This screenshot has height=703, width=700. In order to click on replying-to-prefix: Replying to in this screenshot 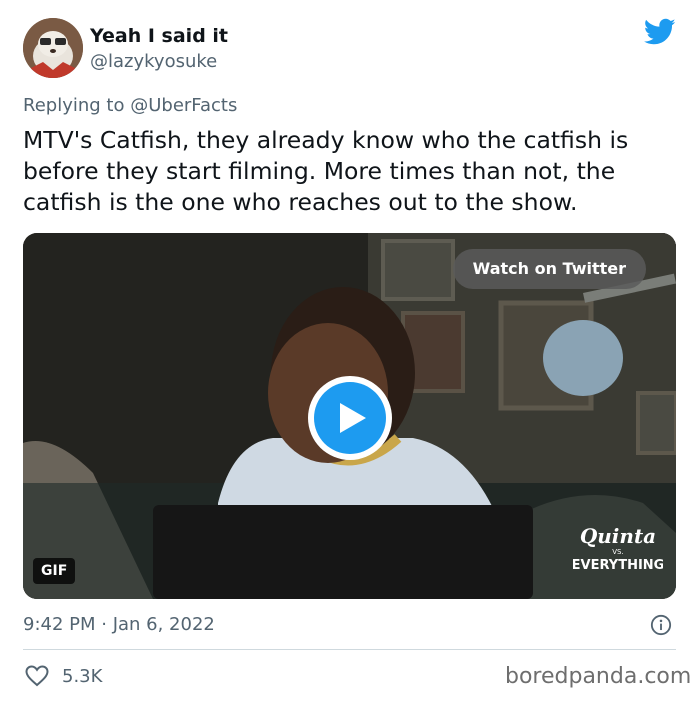, I will do `click(74, 105)`.